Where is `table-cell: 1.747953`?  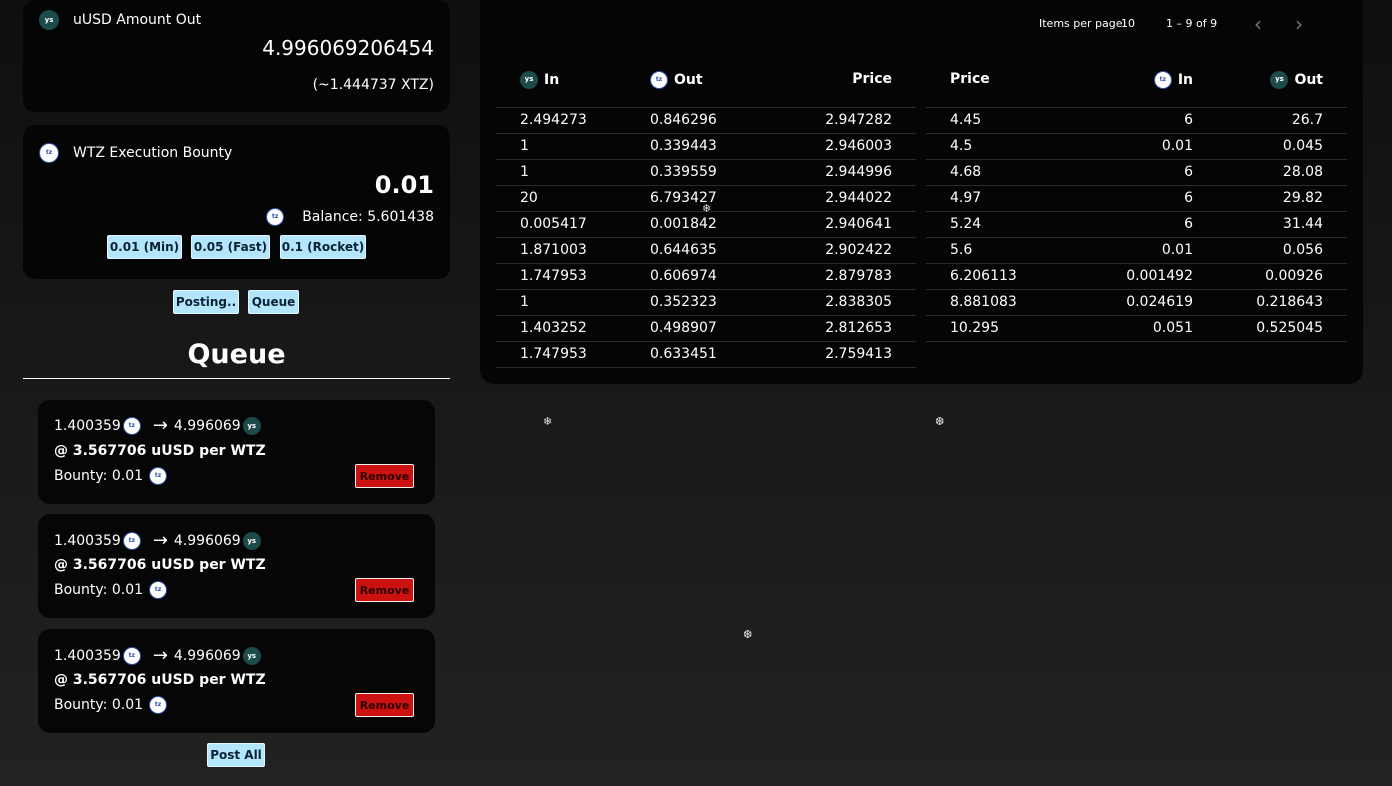 table-cell: 1.747953 is located at coordinates (561, 275).